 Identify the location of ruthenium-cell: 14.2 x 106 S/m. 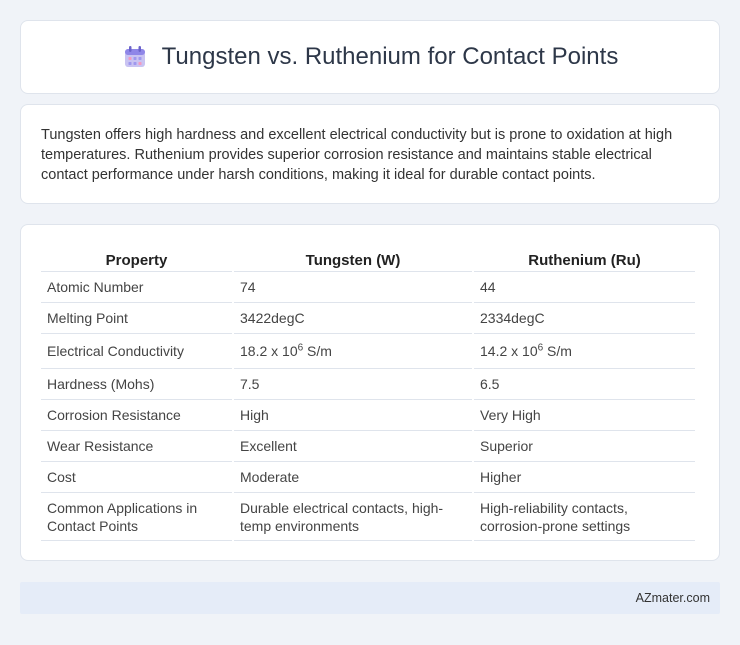
(584, 351).